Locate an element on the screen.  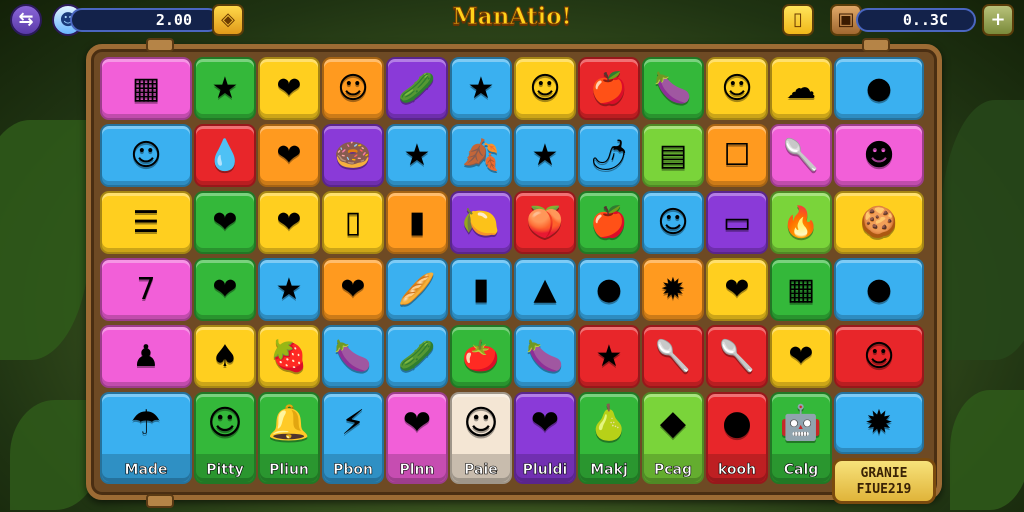
tile: ❤ Plnn is located at coordinates (417, 438).